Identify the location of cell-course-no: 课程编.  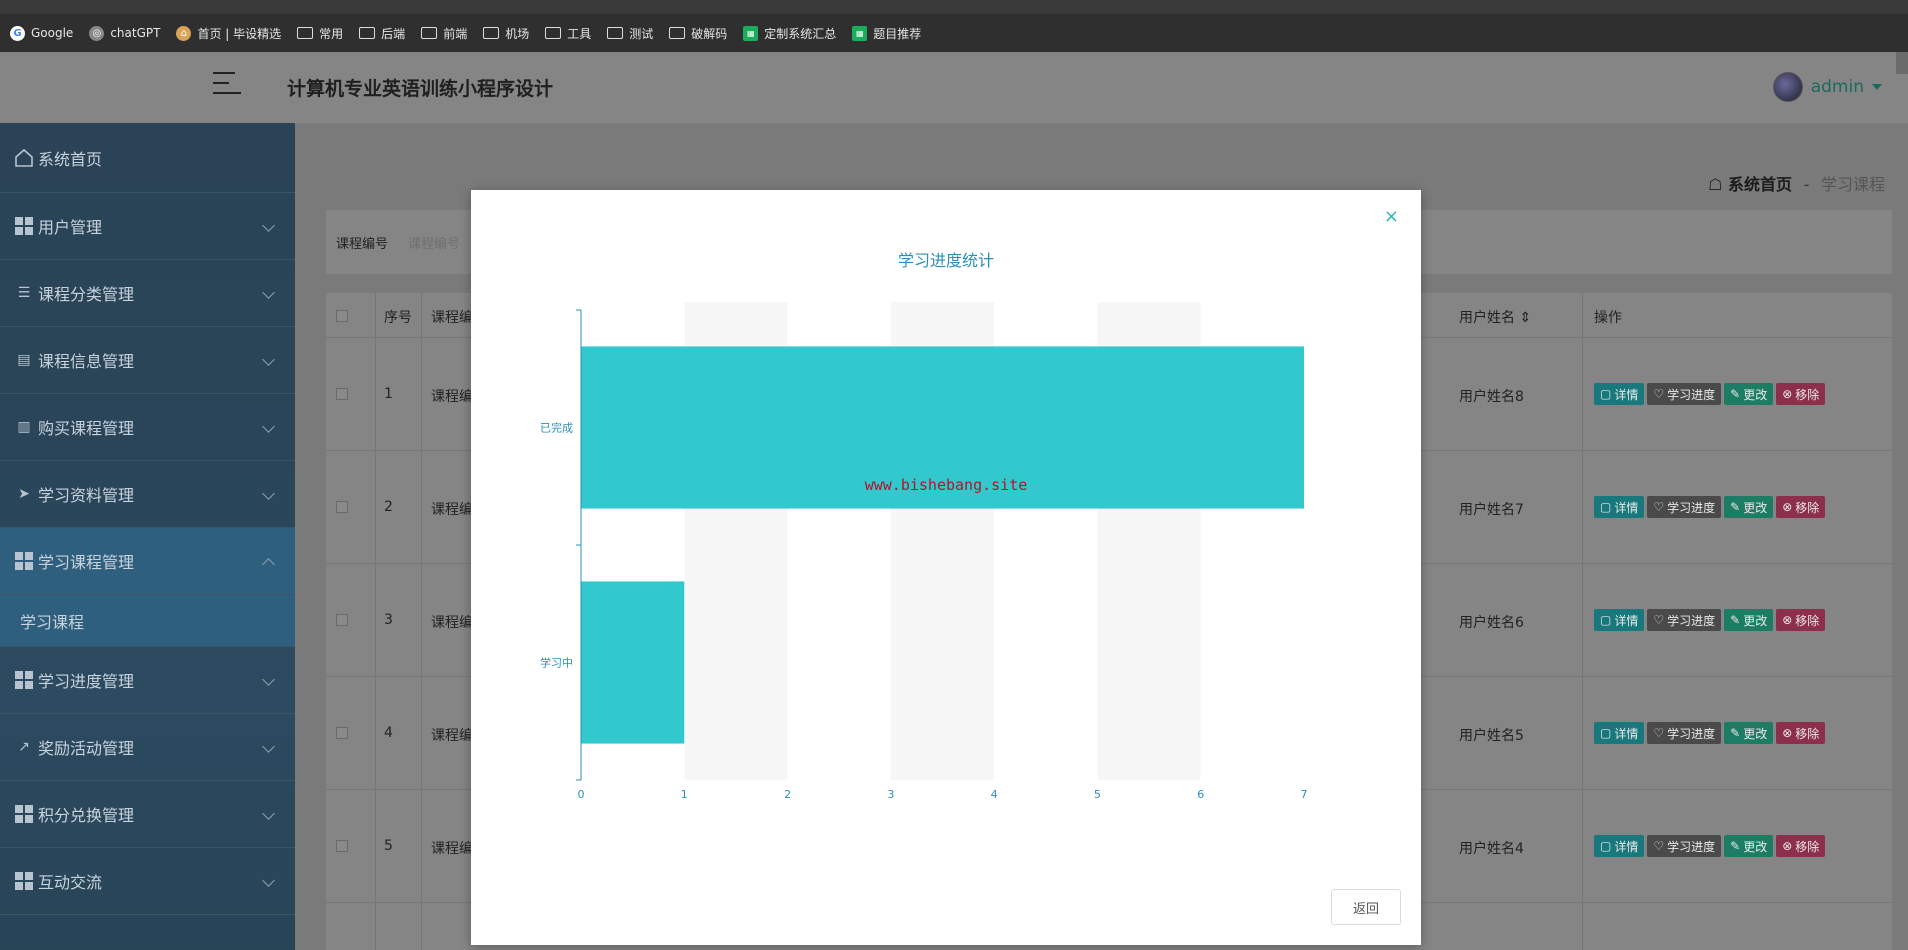
(452, 397).